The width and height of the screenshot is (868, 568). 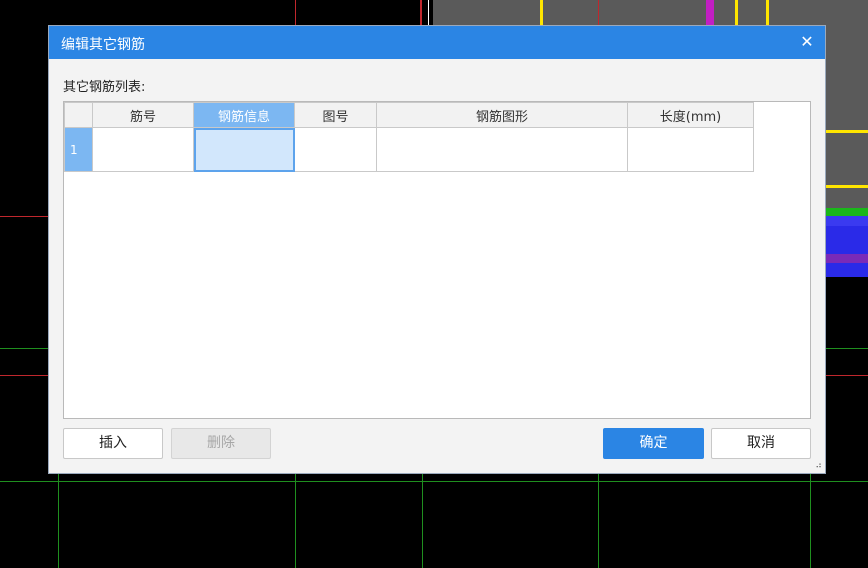 What do you see at coordinates (710, 12) in the screenshot?
I see `cad-magenta-bar` at bounding box center [710, 12].